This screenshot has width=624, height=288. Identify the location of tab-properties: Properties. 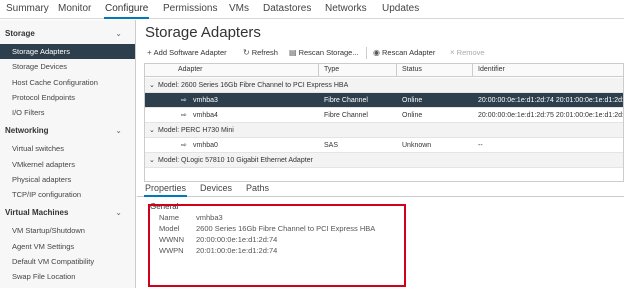
(165, 190).